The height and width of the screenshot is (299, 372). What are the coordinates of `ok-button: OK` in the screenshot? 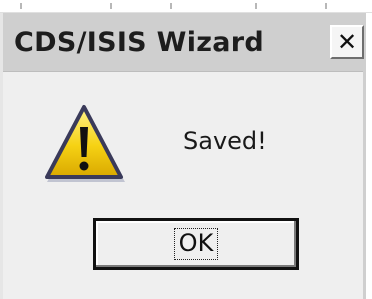 It's located at (196, 244).